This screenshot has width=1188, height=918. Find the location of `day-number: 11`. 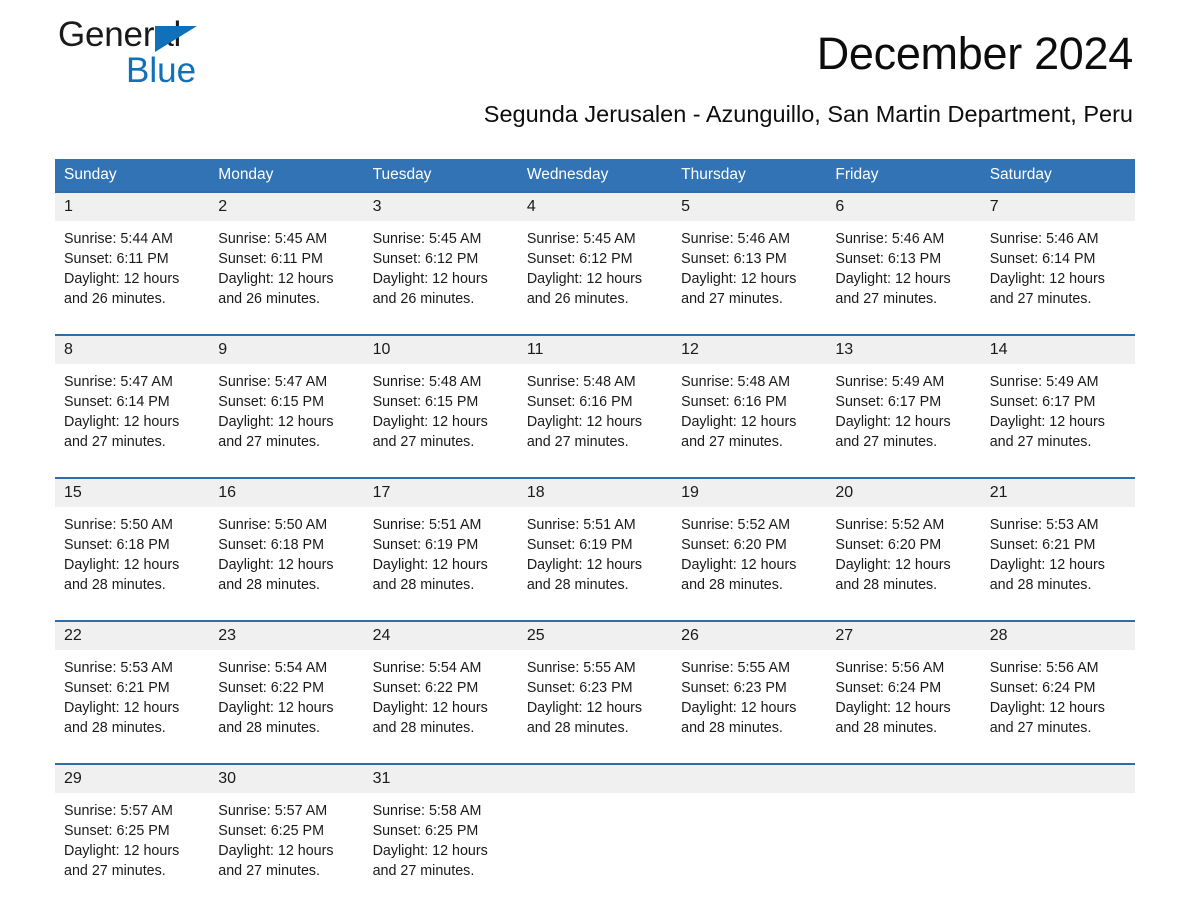

day-number: 11 is located at coordinates (595, 350).